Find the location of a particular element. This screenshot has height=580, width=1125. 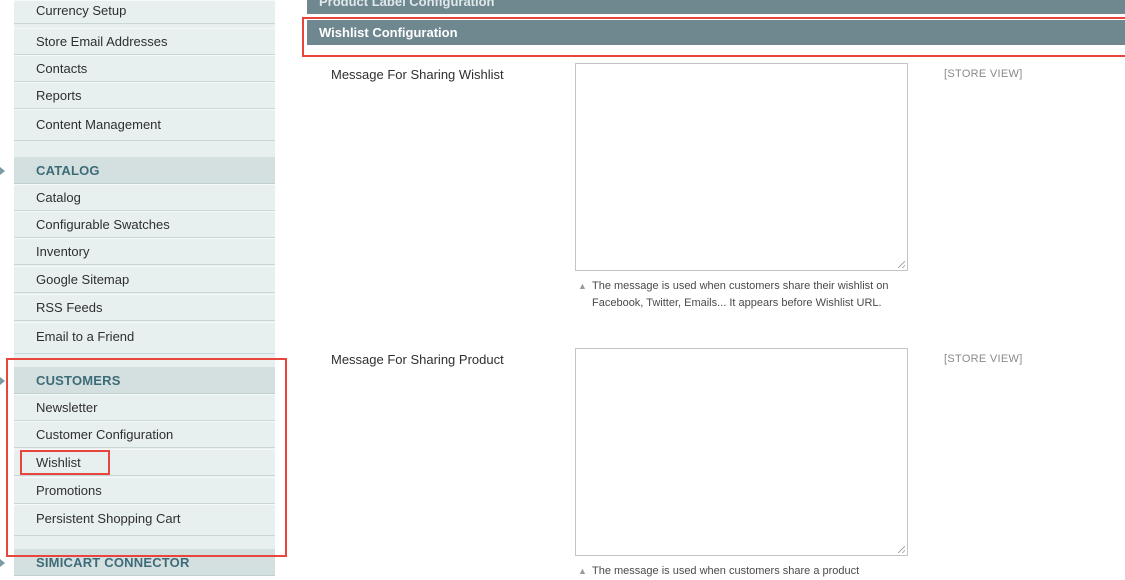

sidebar-item-customer-configuration: Customer Configuration is located at coordinates (144, 434).